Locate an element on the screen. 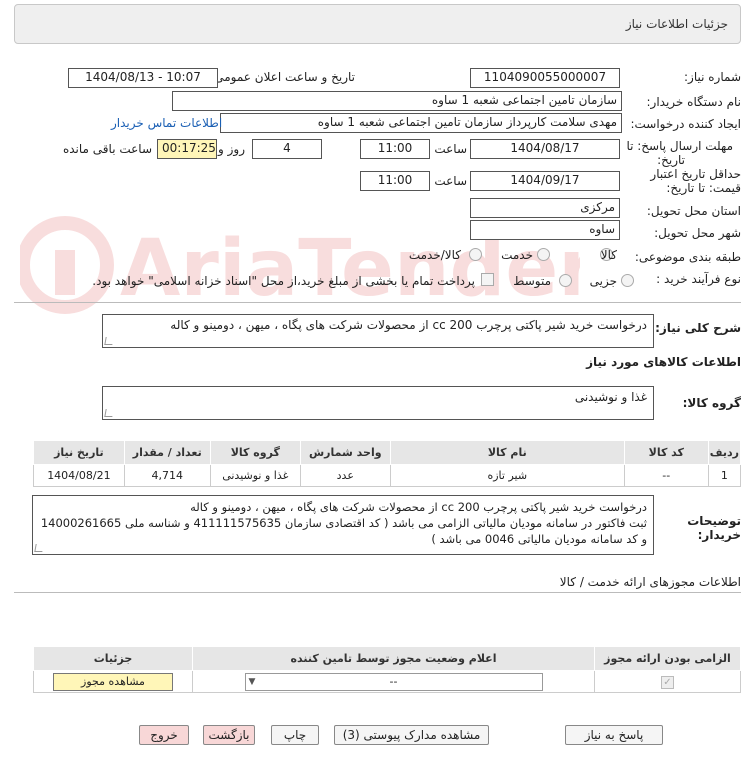 The image size is (755, 761). permit-required-checkbox: ✓ is located at coordinates (667, 682).